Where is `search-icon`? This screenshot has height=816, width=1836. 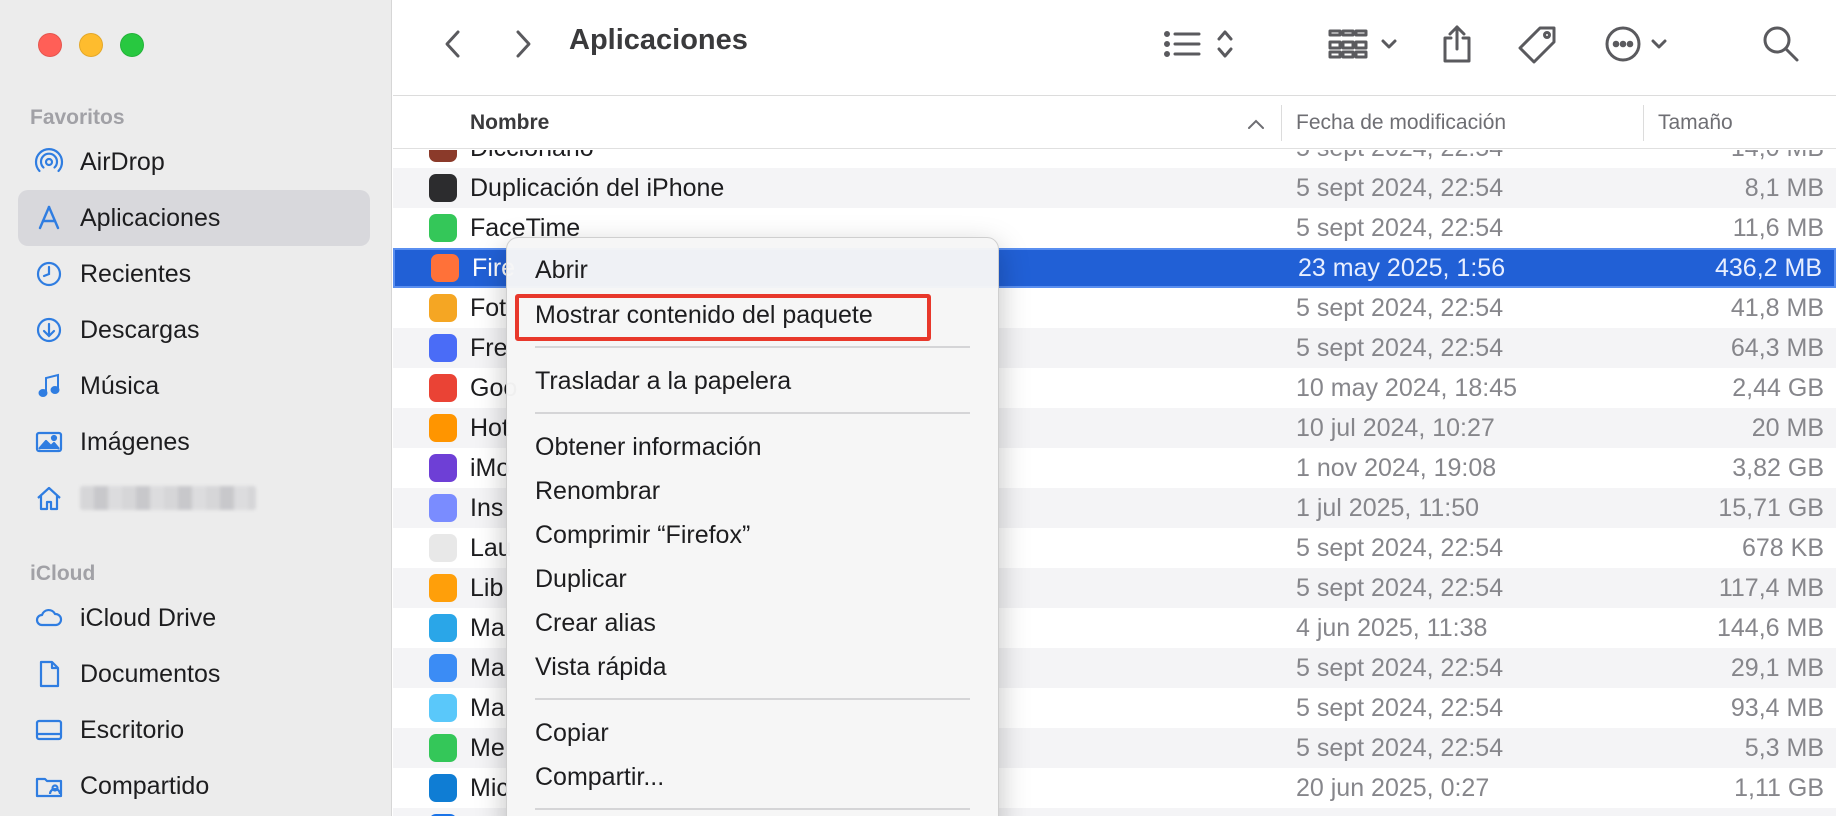 search-icon is located at coordinates (1781, 44).